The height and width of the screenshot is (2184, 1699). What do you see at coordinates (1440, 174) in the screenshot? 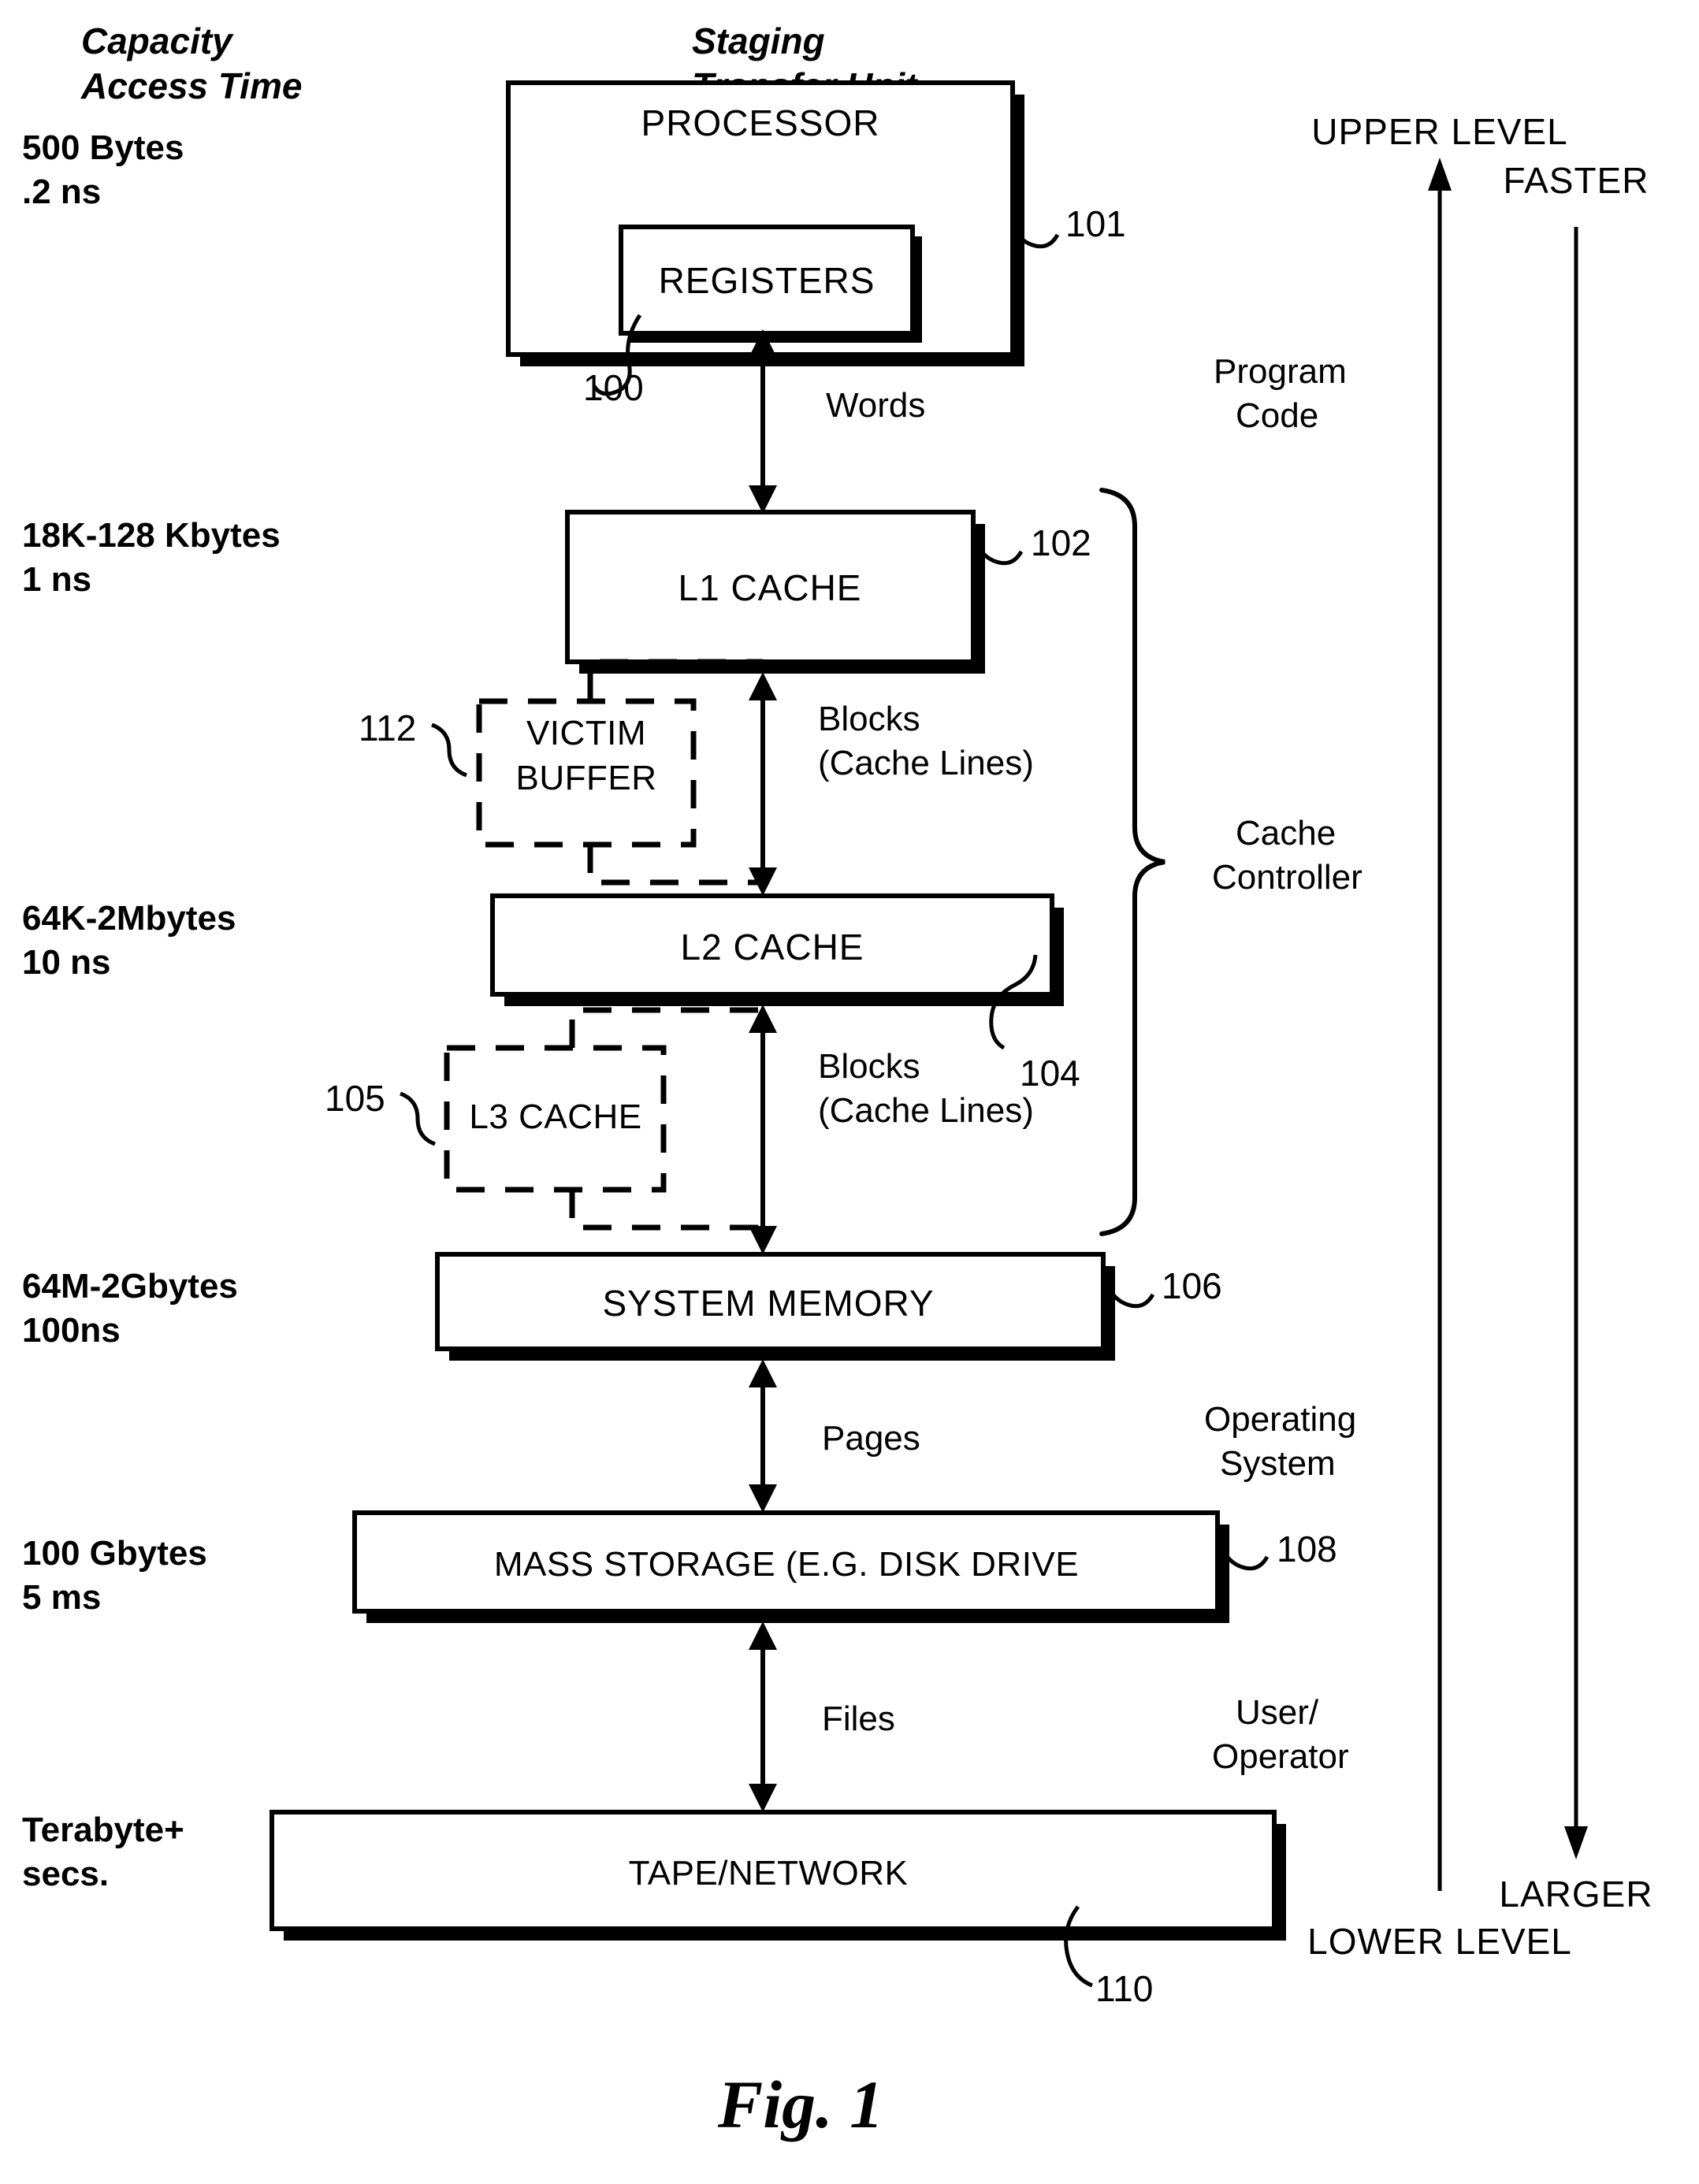
I see `upper-level-arrow-head` at bounding box center [1440, 174].